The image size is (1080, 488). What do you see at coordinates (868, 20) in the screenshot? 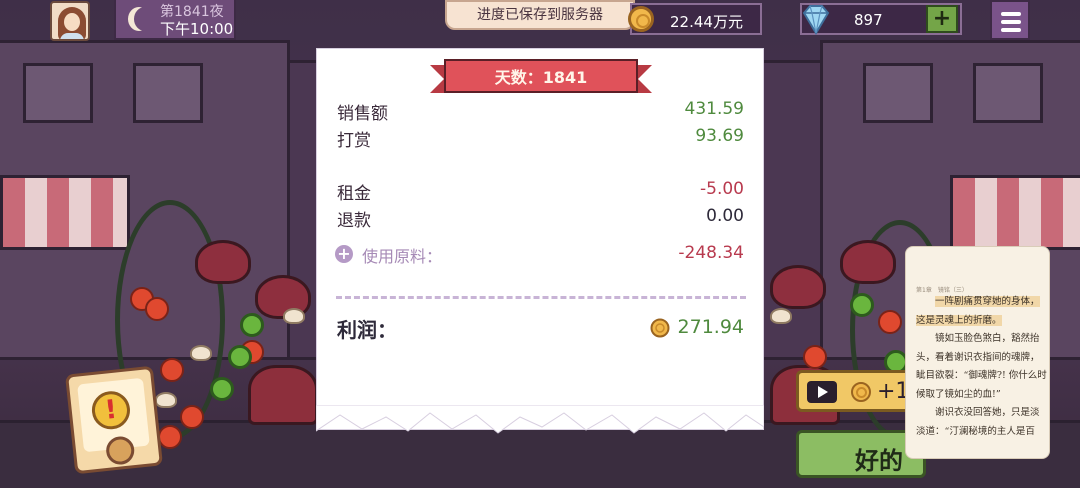
I see `gem-amount: 897` at bounding box center [868, 20].